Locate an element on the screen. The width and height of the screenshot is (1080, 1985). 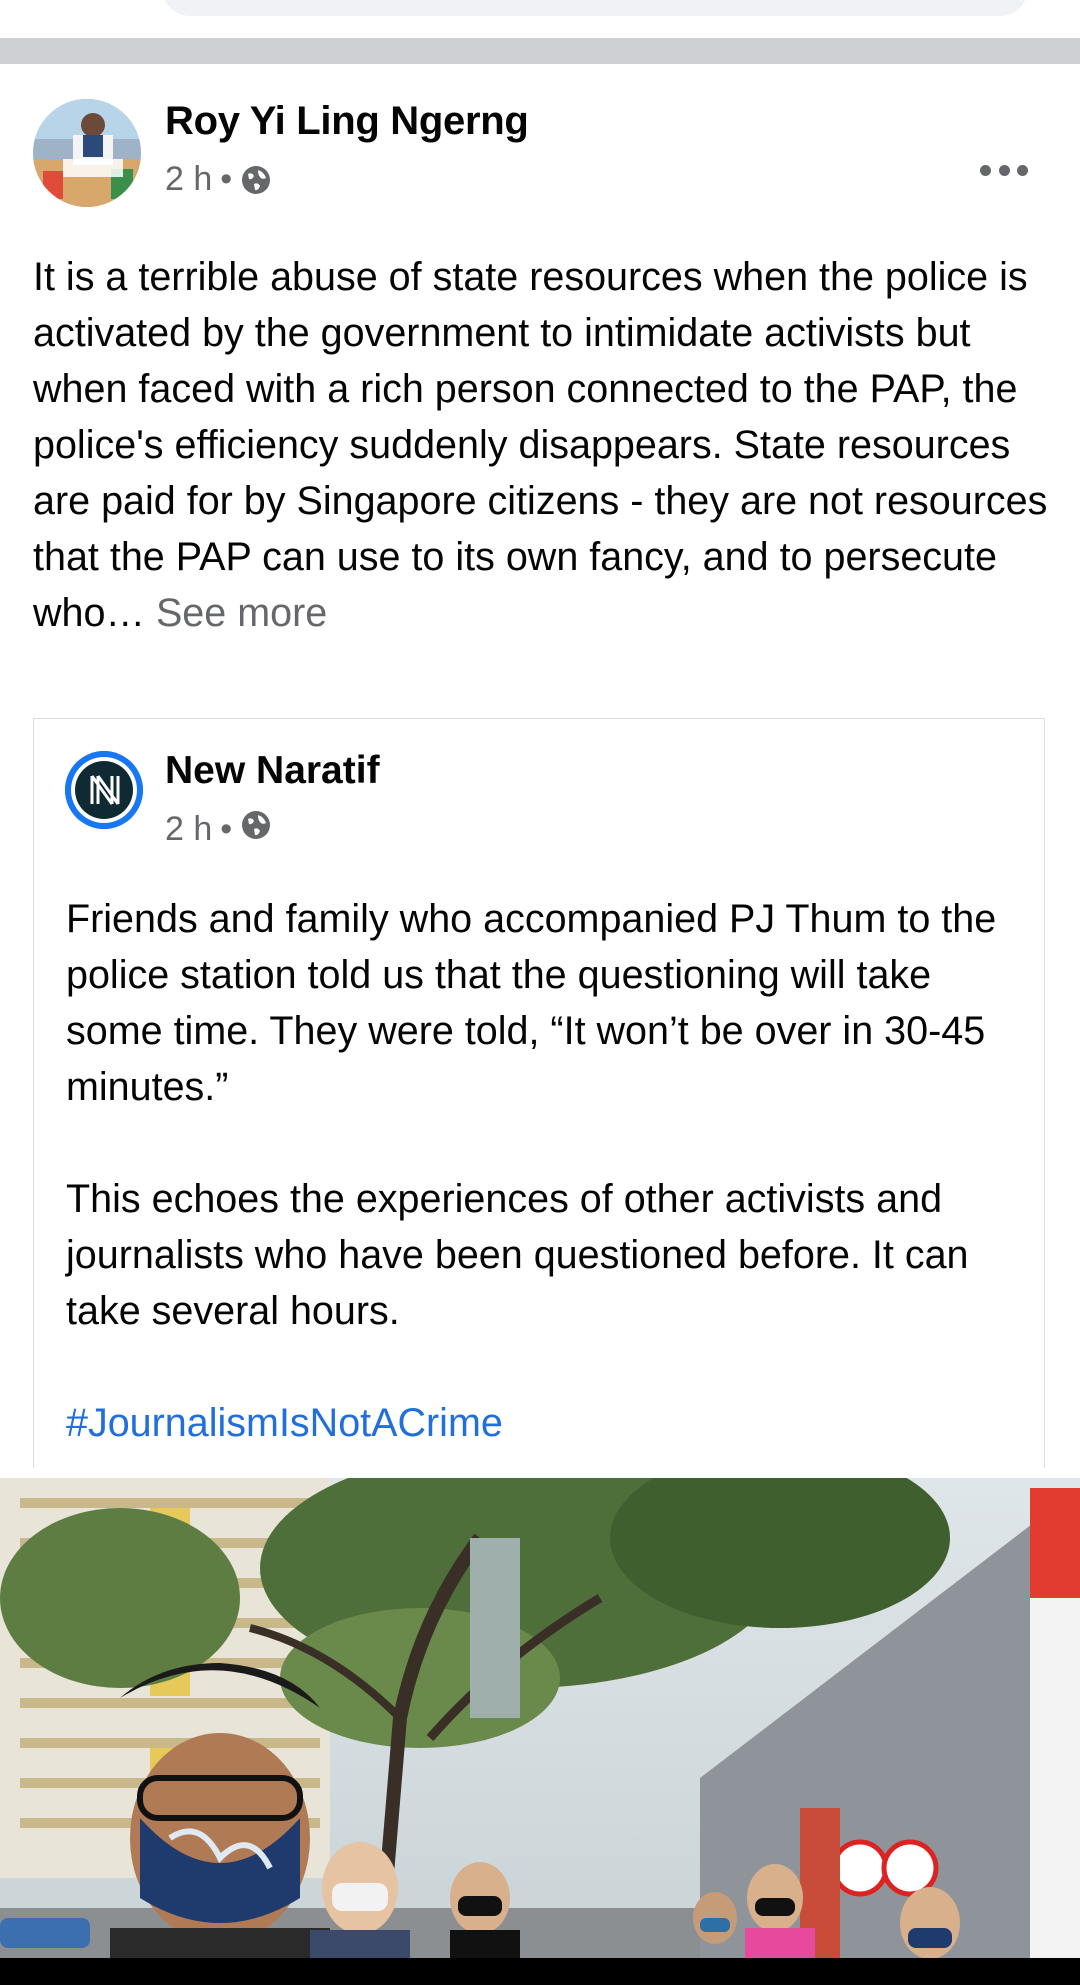
author-name: Roy Yi Ling Ngerng is located at coordinates (347, 121).